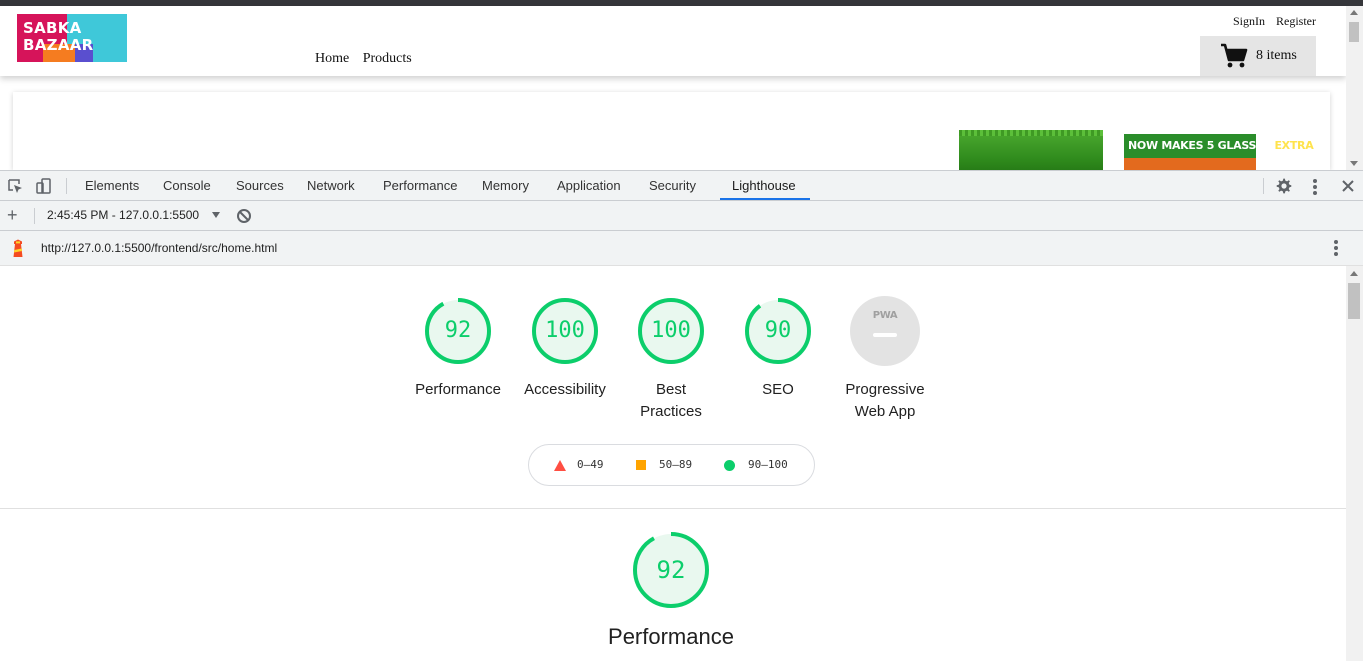 This screenshot has height=661, width=1363. What do you see at coordinates (1166, 145) in the screenshot?
I see `pack-text: NOW MAKES` at bounding box center [1166, 145].